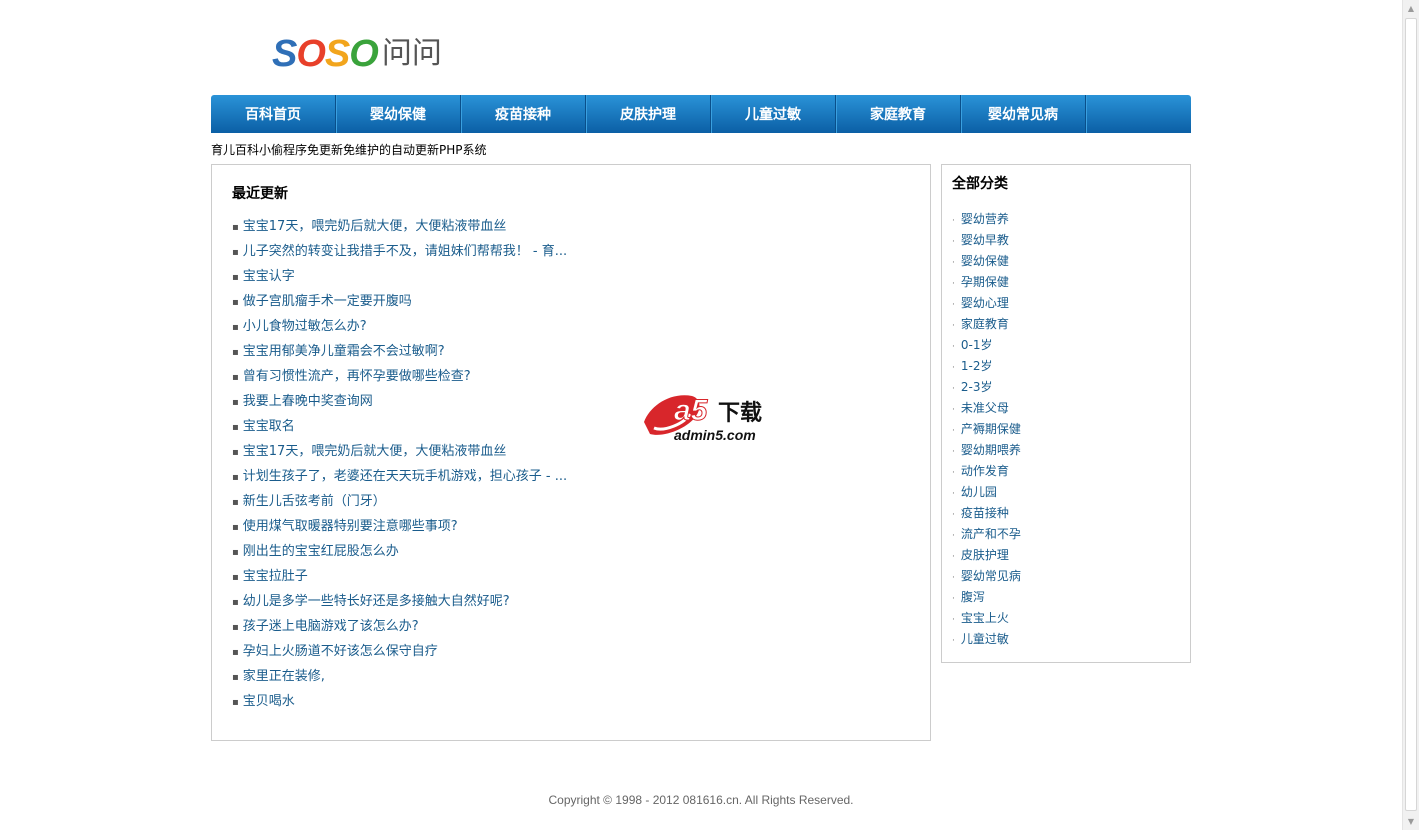  Describe the element at coordinates (331, 626) in the screenshot. I see `recent-update-link: 孩子迷上电脑游戏了该怎么办?` at that location.